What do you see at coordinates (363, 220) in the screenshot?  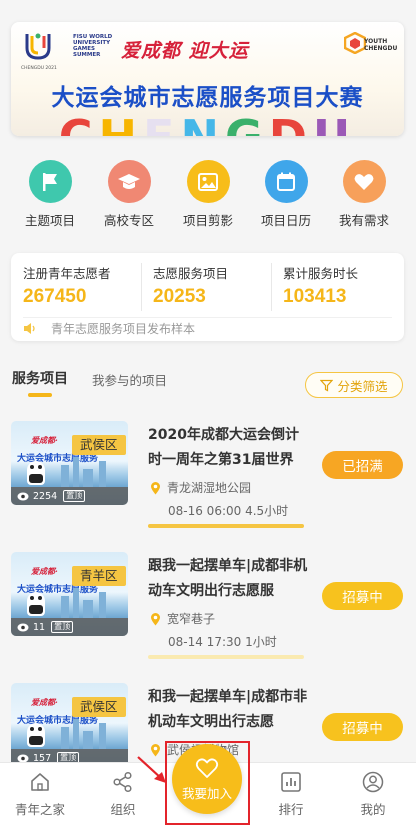 I see `quick-link-label: 我有需求` at bounding box center [363, 220].